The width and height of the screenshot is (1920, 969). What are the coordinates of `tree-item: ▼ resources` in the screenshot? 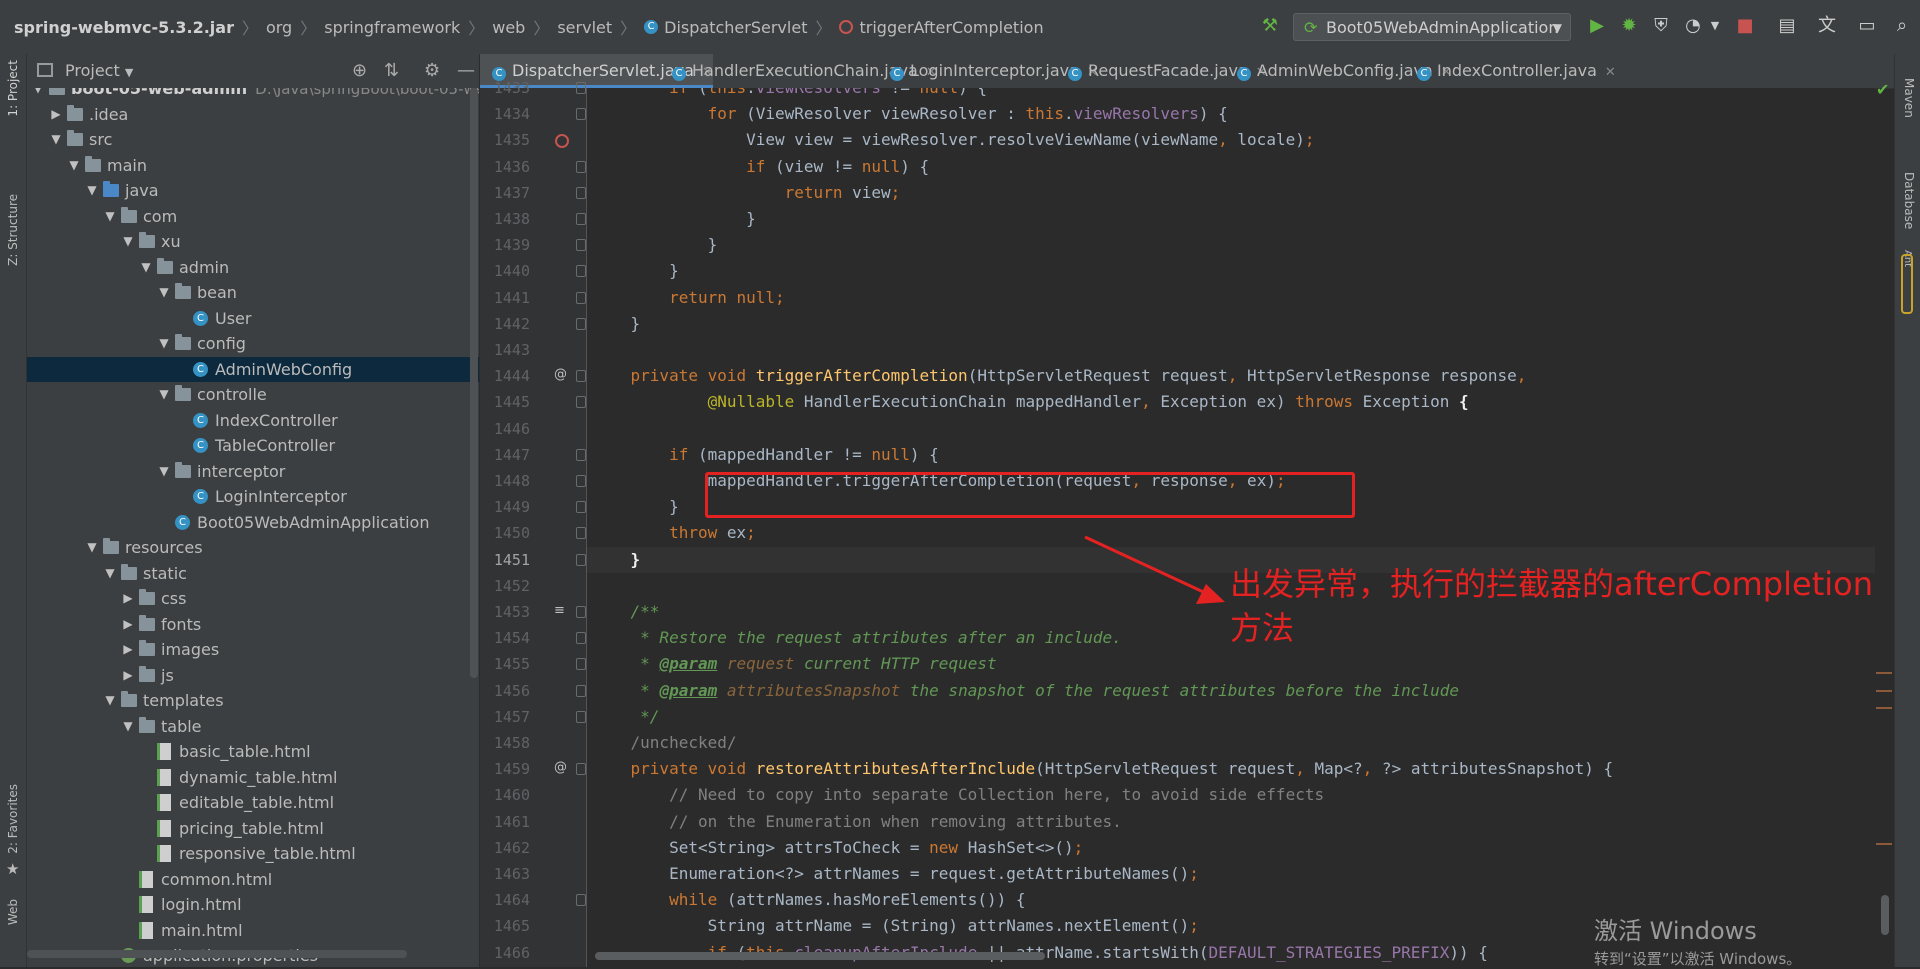 It's located at (253, 547).